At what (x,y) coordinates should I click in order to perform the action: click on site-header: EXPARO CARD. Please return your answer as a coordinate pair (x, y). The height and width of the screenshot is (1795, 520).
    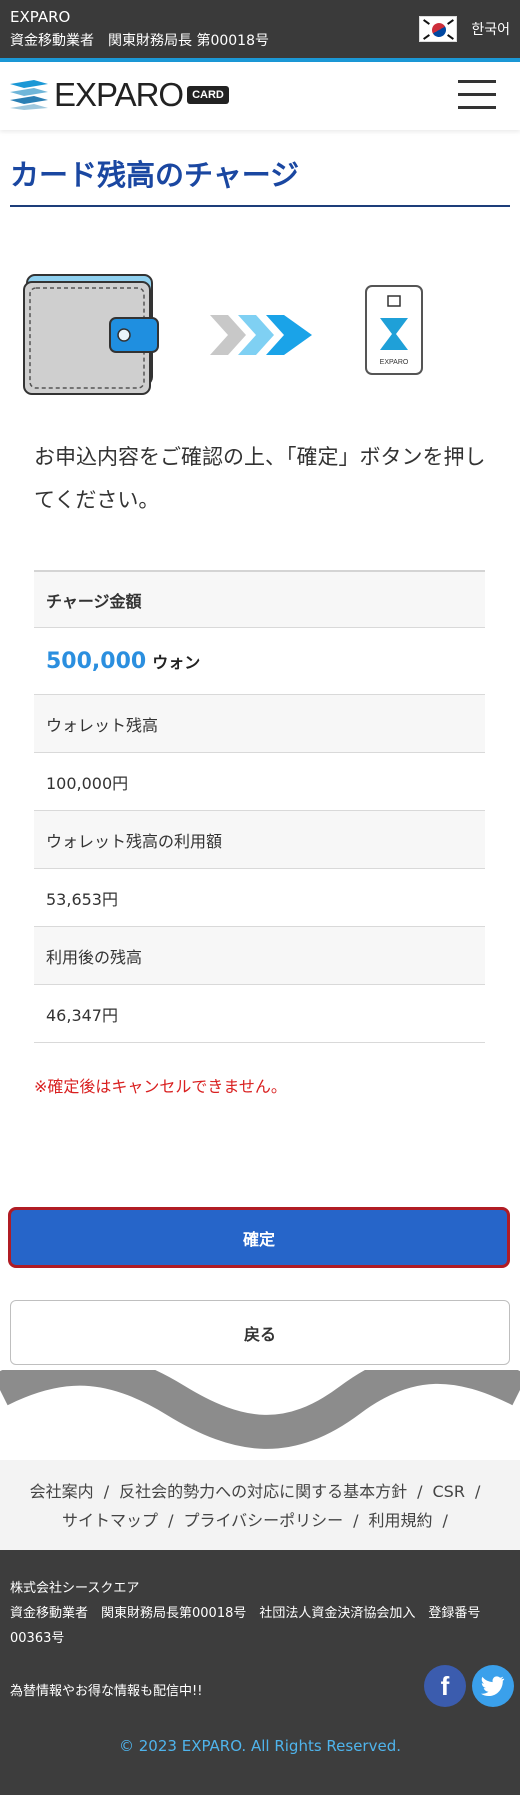
    Looking at the image, I should click on (260, 96).